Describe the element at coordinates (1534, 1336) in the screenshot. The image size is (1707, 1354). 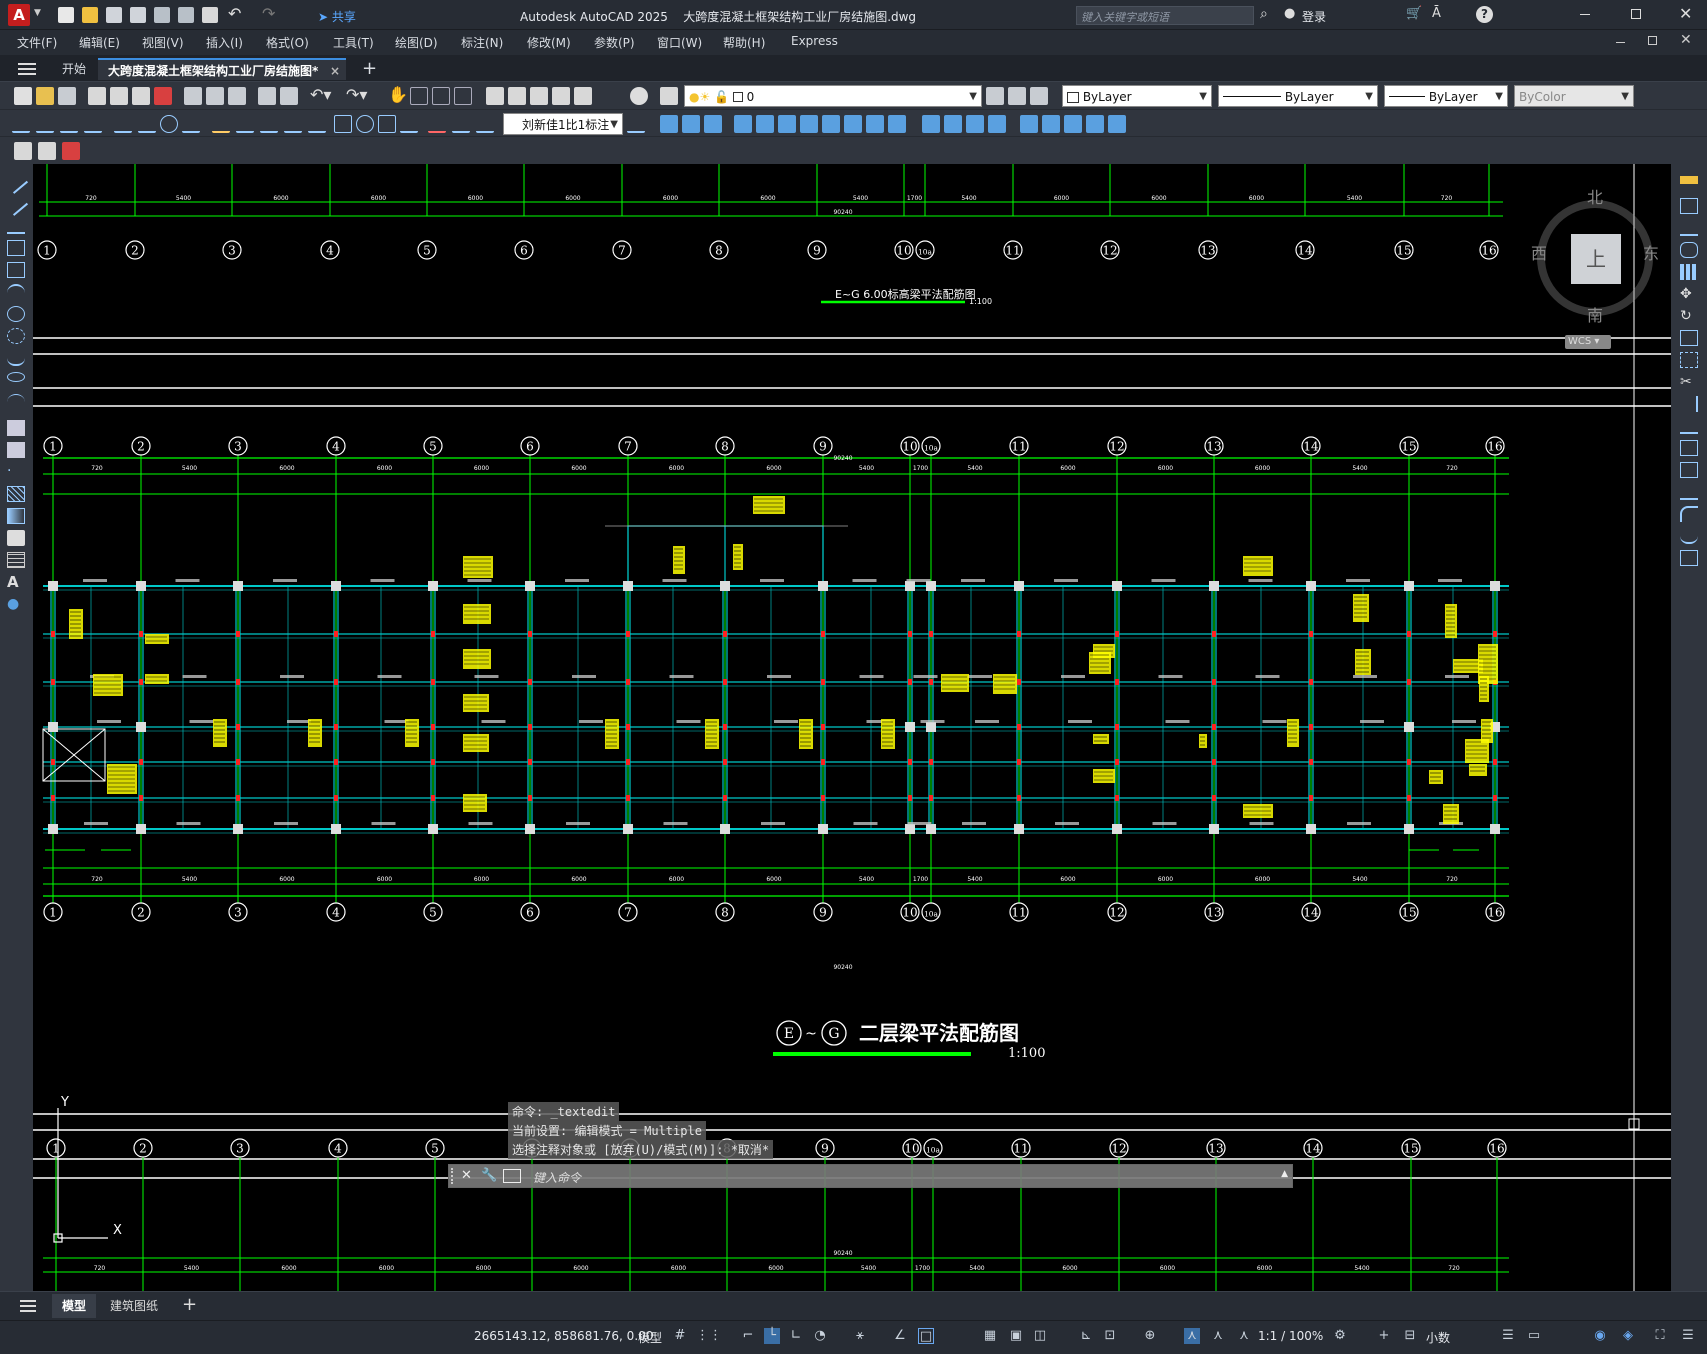
I see `lock-ui-icon: ▭` at that location.